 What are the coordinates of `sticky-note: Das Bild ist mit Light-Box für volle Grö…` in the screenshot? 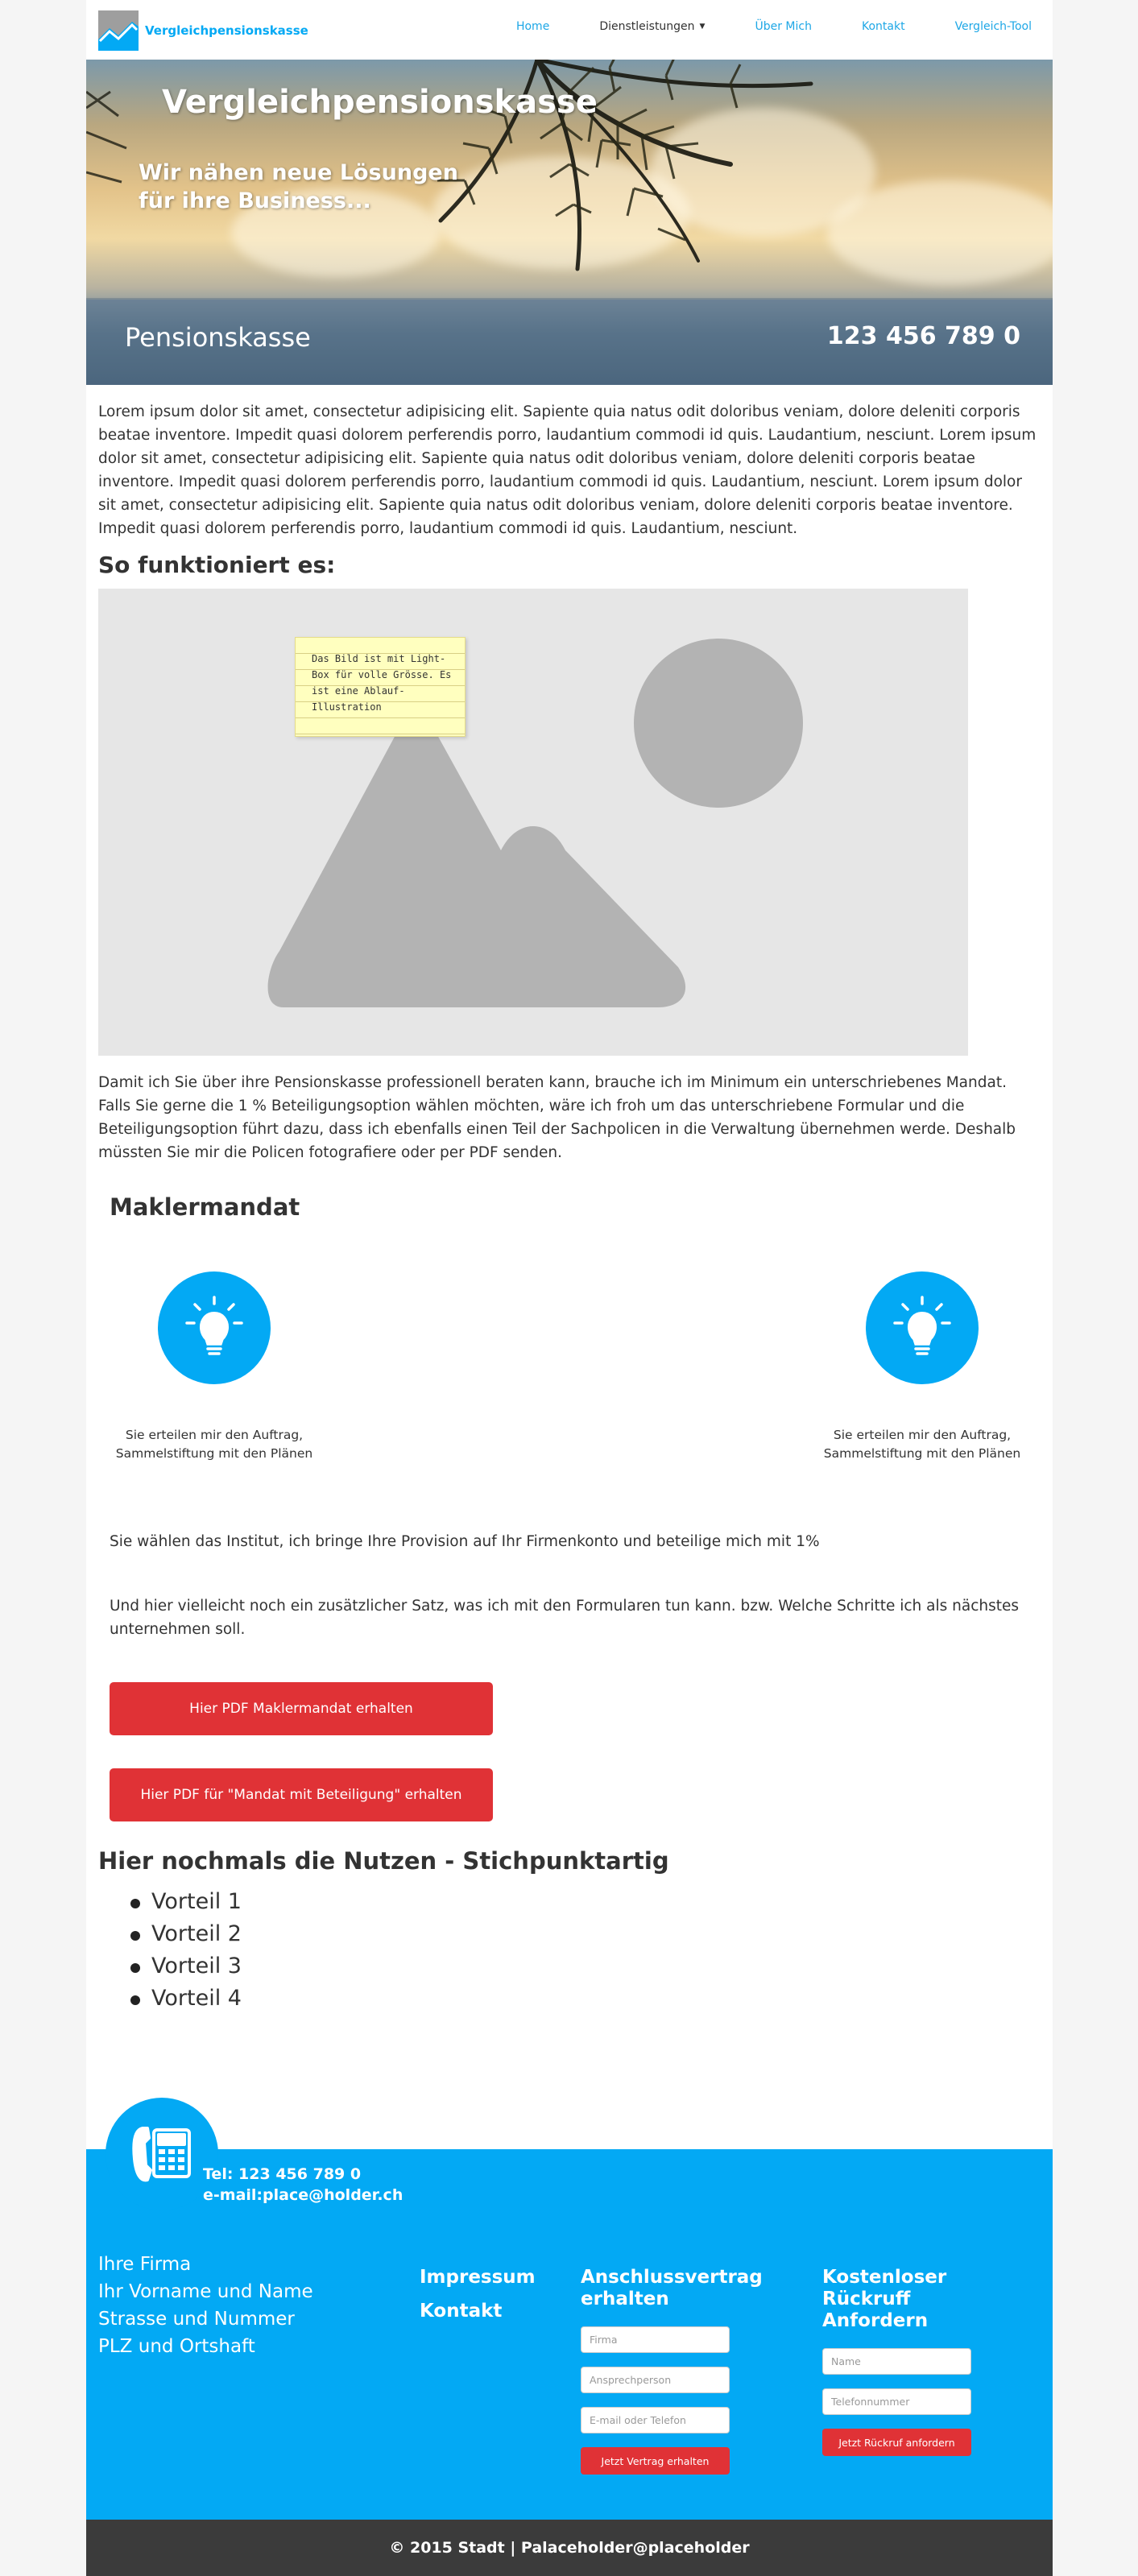 It's located at (380, 687).